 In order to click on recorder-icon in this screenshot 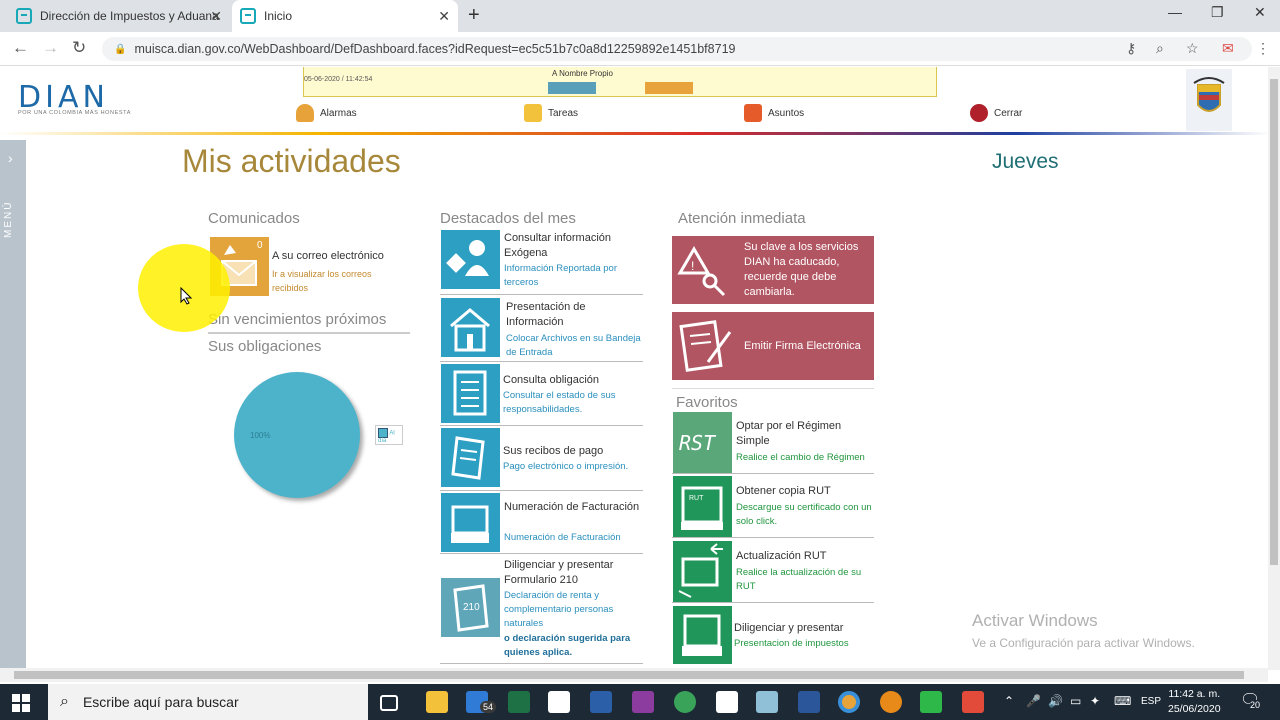, I will do `click(973, 702)`.